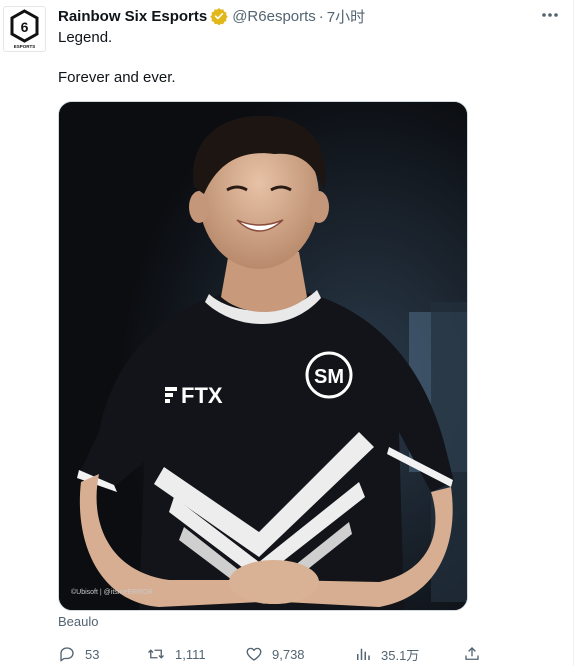 The height and width of the screenshot is (666, 574). I want to click on reply-count: 53, so click(92, 654).